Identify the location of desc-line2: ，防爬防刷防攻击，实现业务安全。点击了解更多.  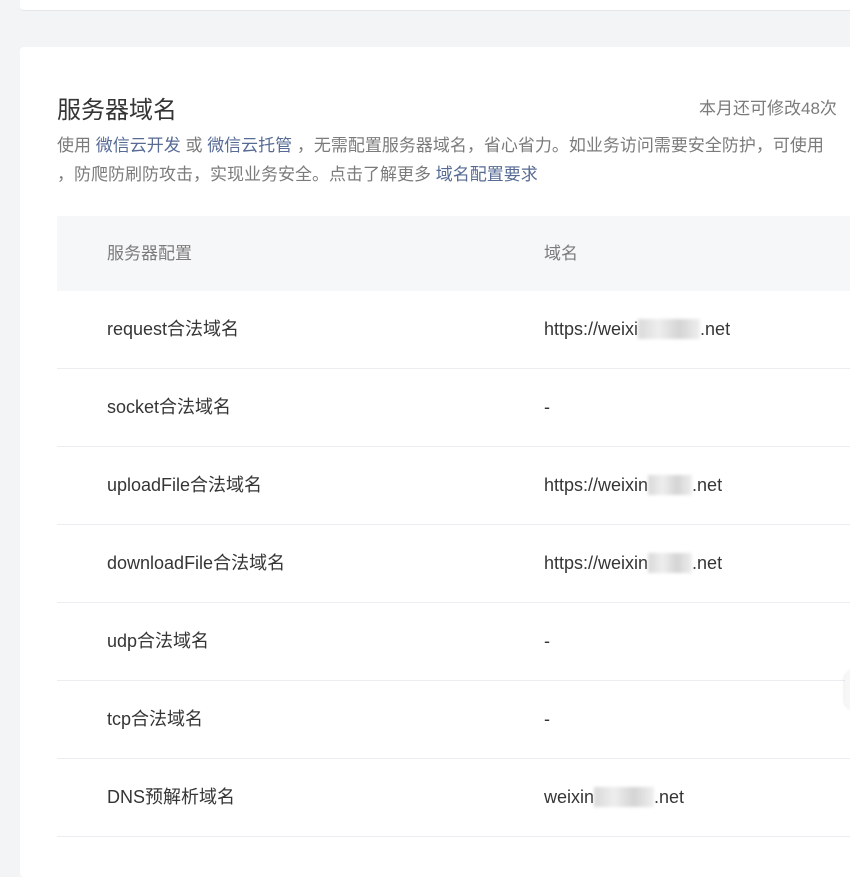
(246, 174).